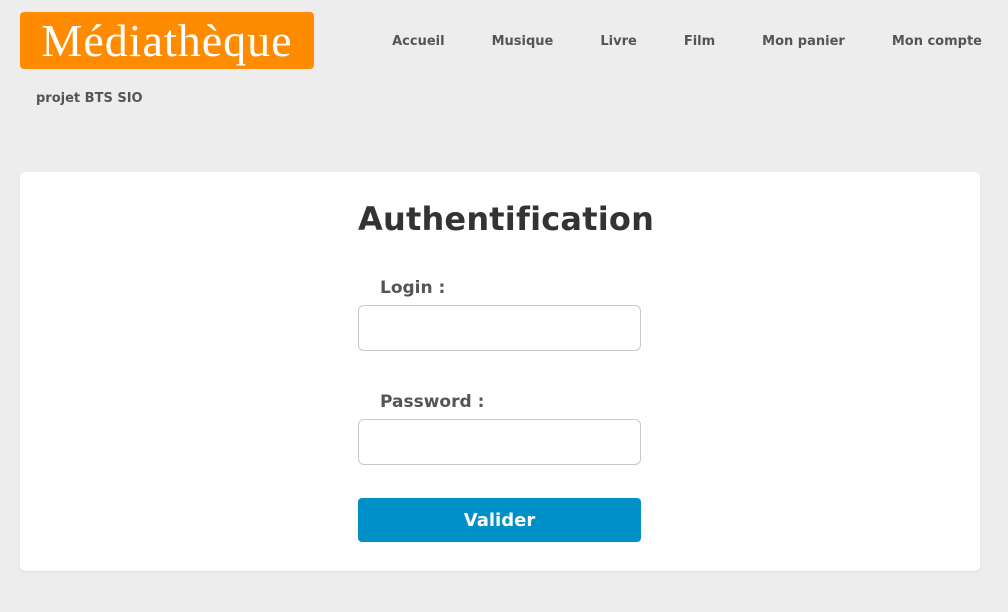 Image resolution: width=1008 pixels, height=612 pixels. I want to click on login-label: Login :, so click(413, 288).